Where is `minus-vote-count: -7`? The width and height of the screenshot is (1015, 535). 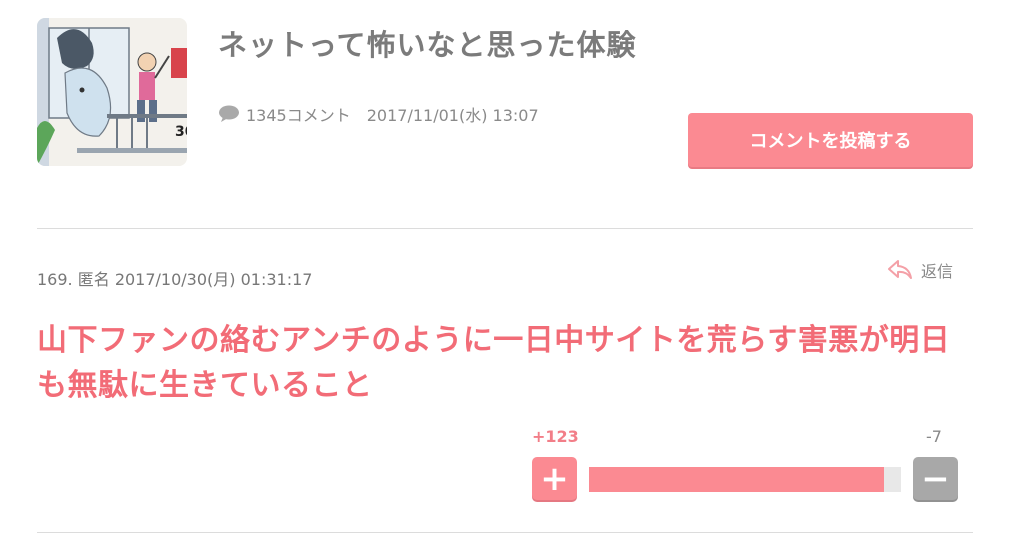
minus-vote-count: -7 is located at coordinates (934, 436).